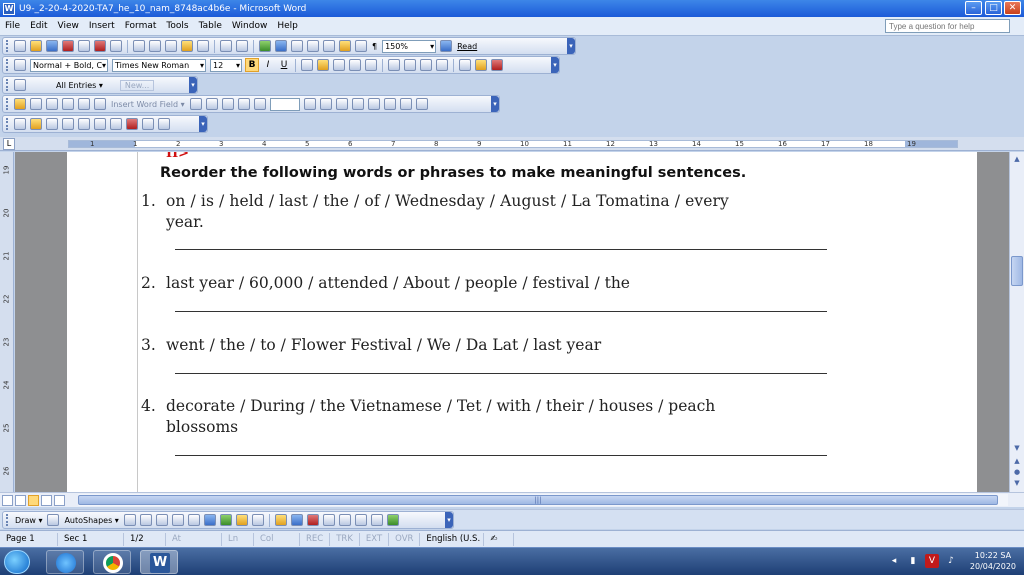 The height and width of the screenshot is (575, 1024). What do you see at coordinates (52, 104) in the screenshot?
I see `recipients-icon` at bounding box center [52, 104].